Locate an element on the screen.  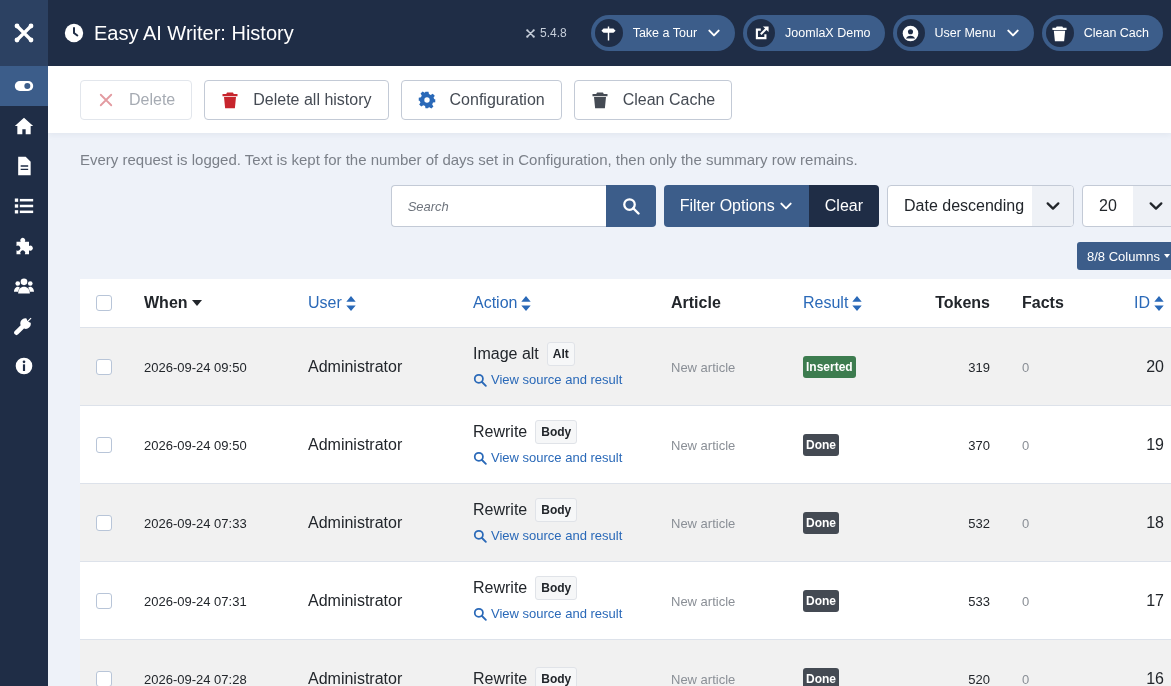
window-title: Easy AI Writer: History is located at coordinates (194, 33).